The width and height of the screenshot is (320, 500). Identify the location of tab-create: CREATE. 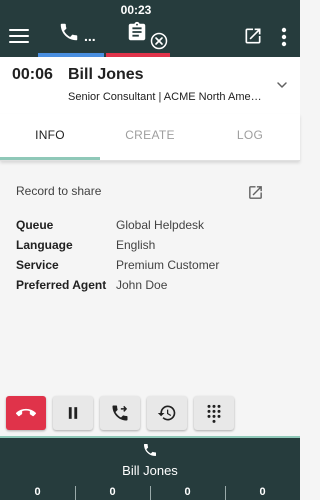
(150, 137).